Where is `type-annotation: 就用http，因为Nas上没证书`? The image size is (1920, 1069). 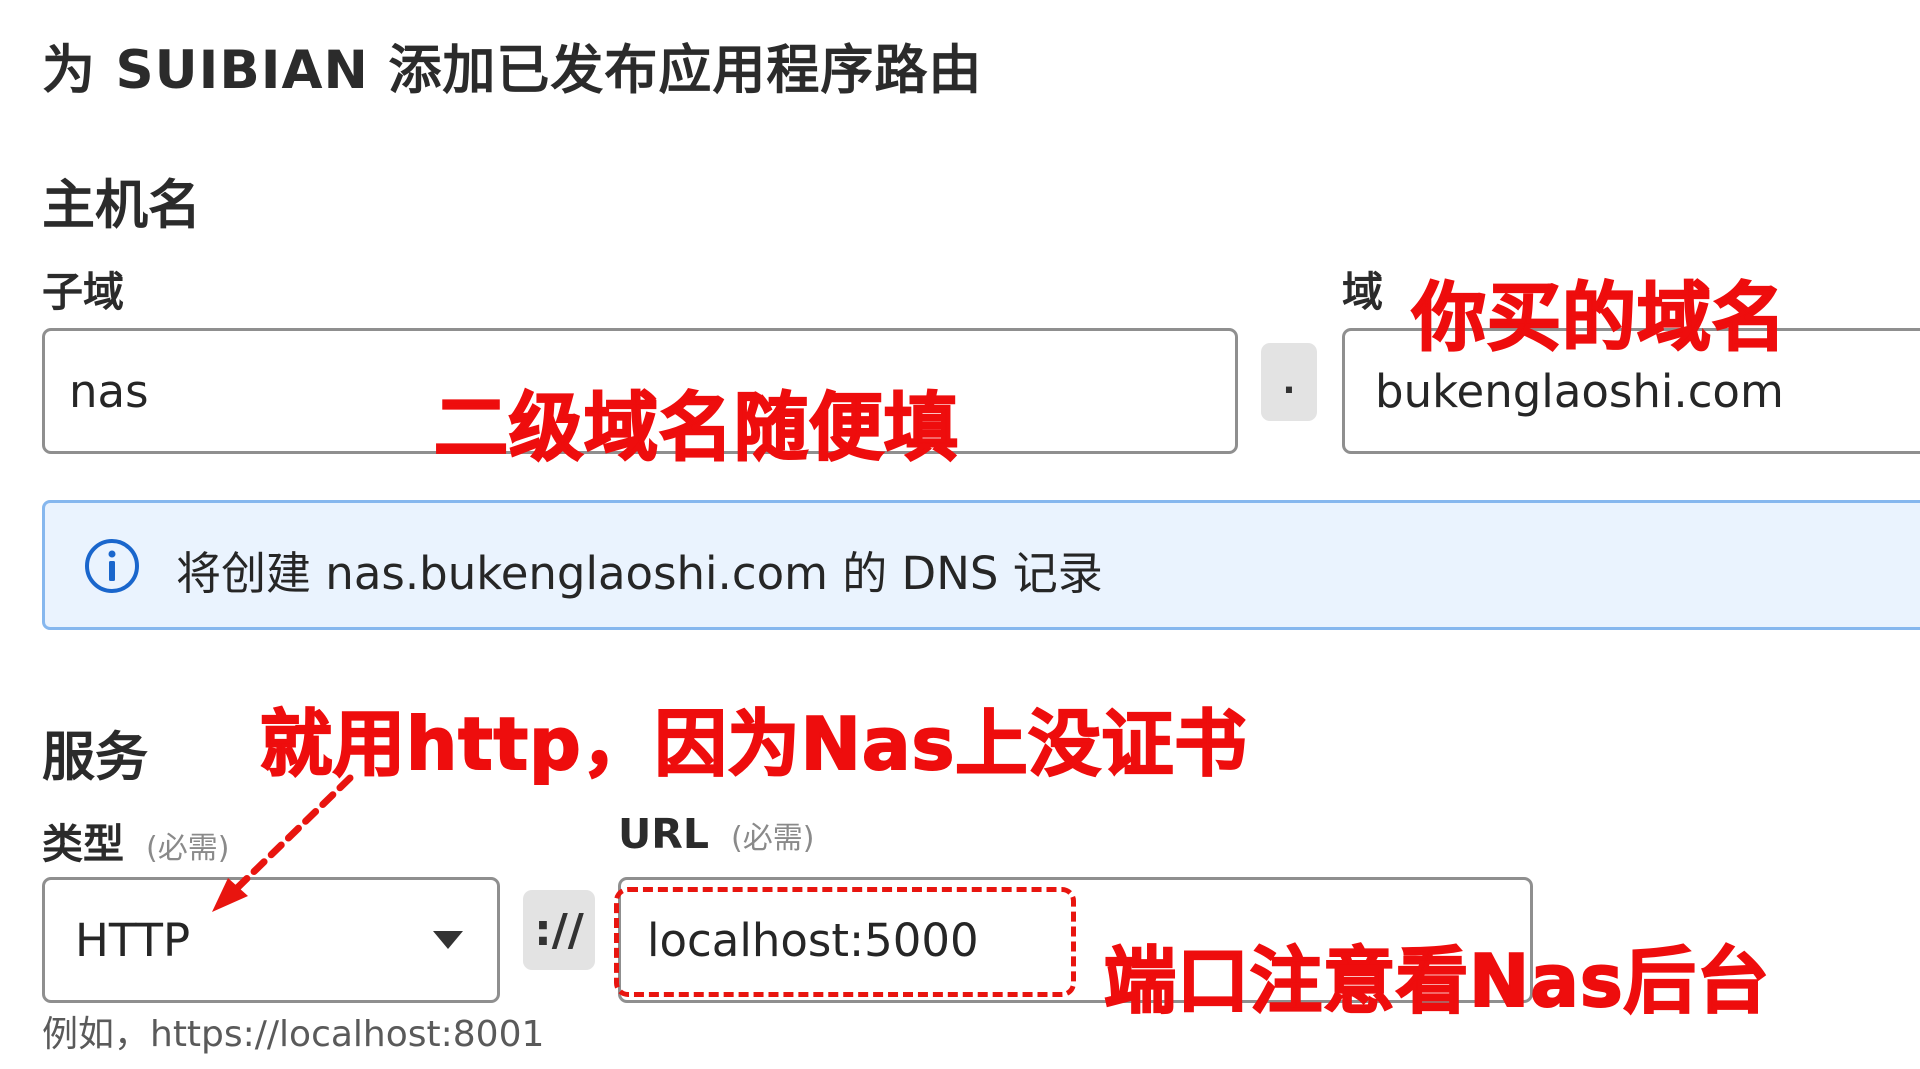
type-annotation: 就用http，因为Nas上没证书 is located at coordinates (753, 744).